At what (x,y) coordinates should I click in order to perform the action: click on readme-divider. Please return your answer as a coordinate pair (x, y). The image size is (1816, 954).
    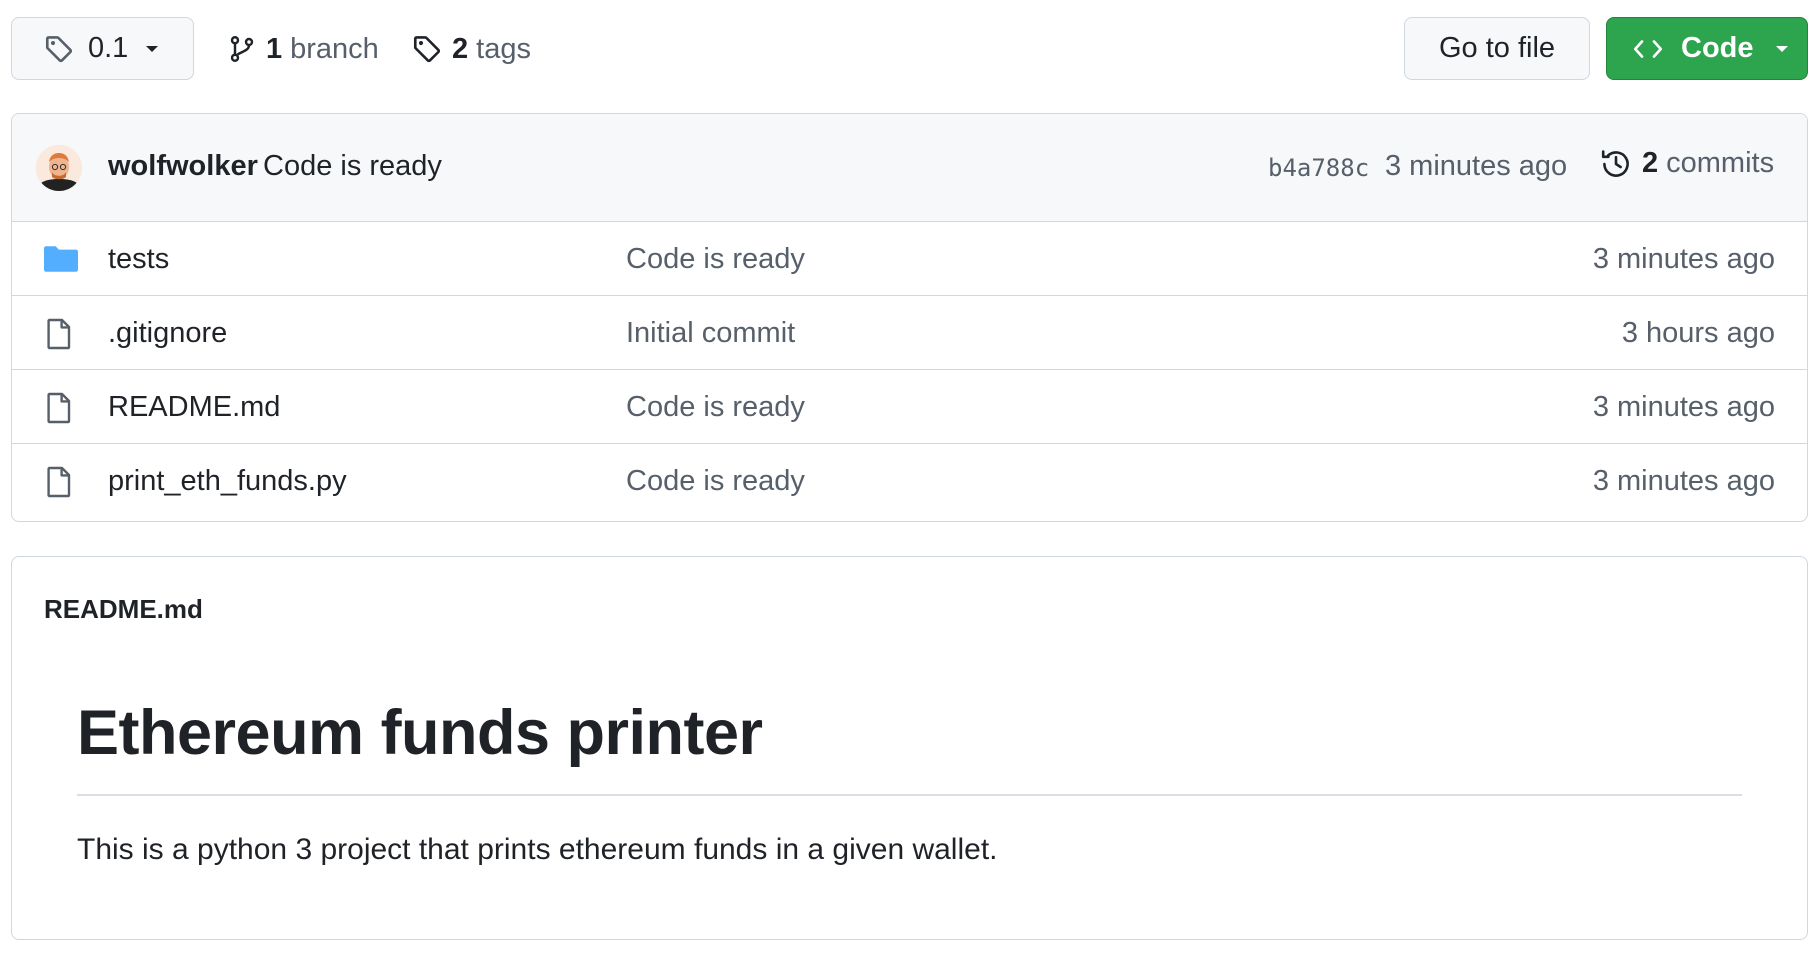
    Looking at the image, I should click on (909, 795).